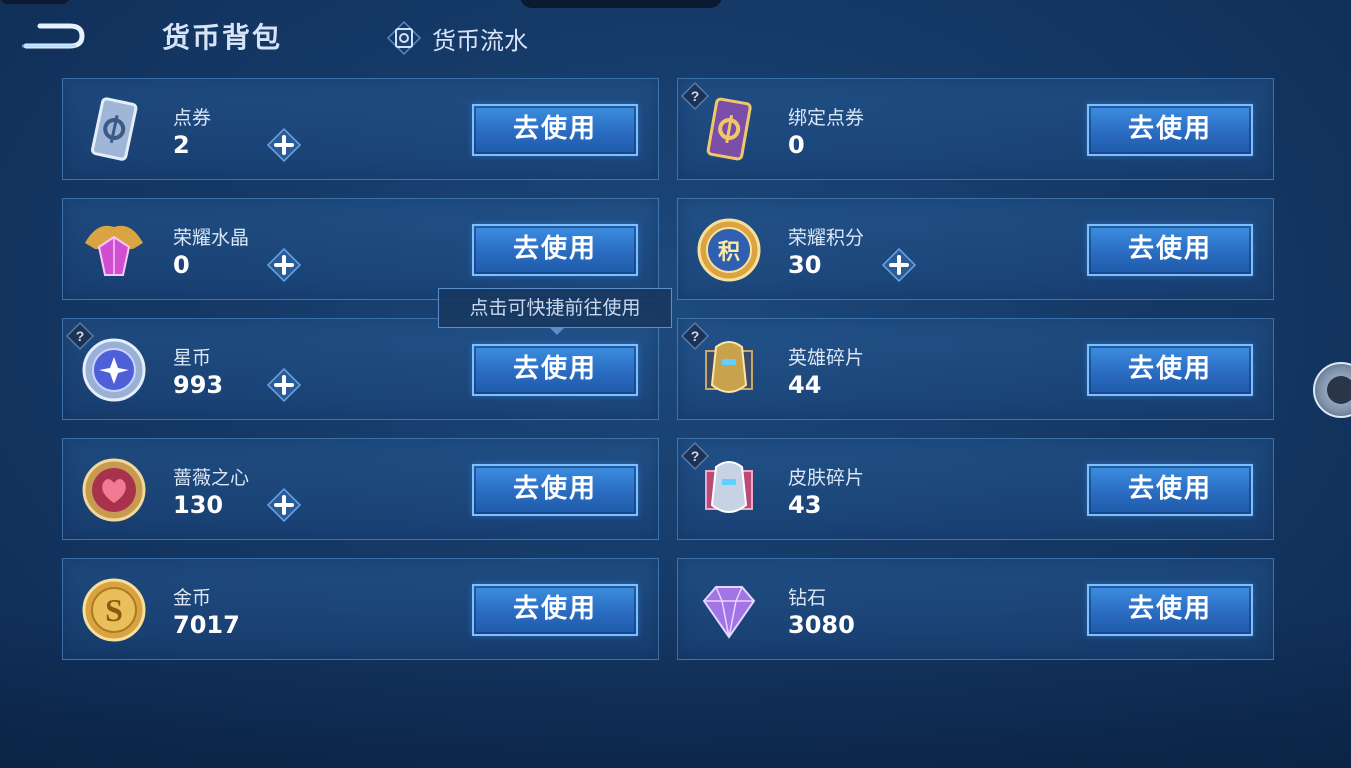 The width and height of the screenshot is (1351, 768). What do you see at coordinates (480, 40) in the screenshot?
I see `currency-flow-label: 货币流水` at bounding box center [480, 40].